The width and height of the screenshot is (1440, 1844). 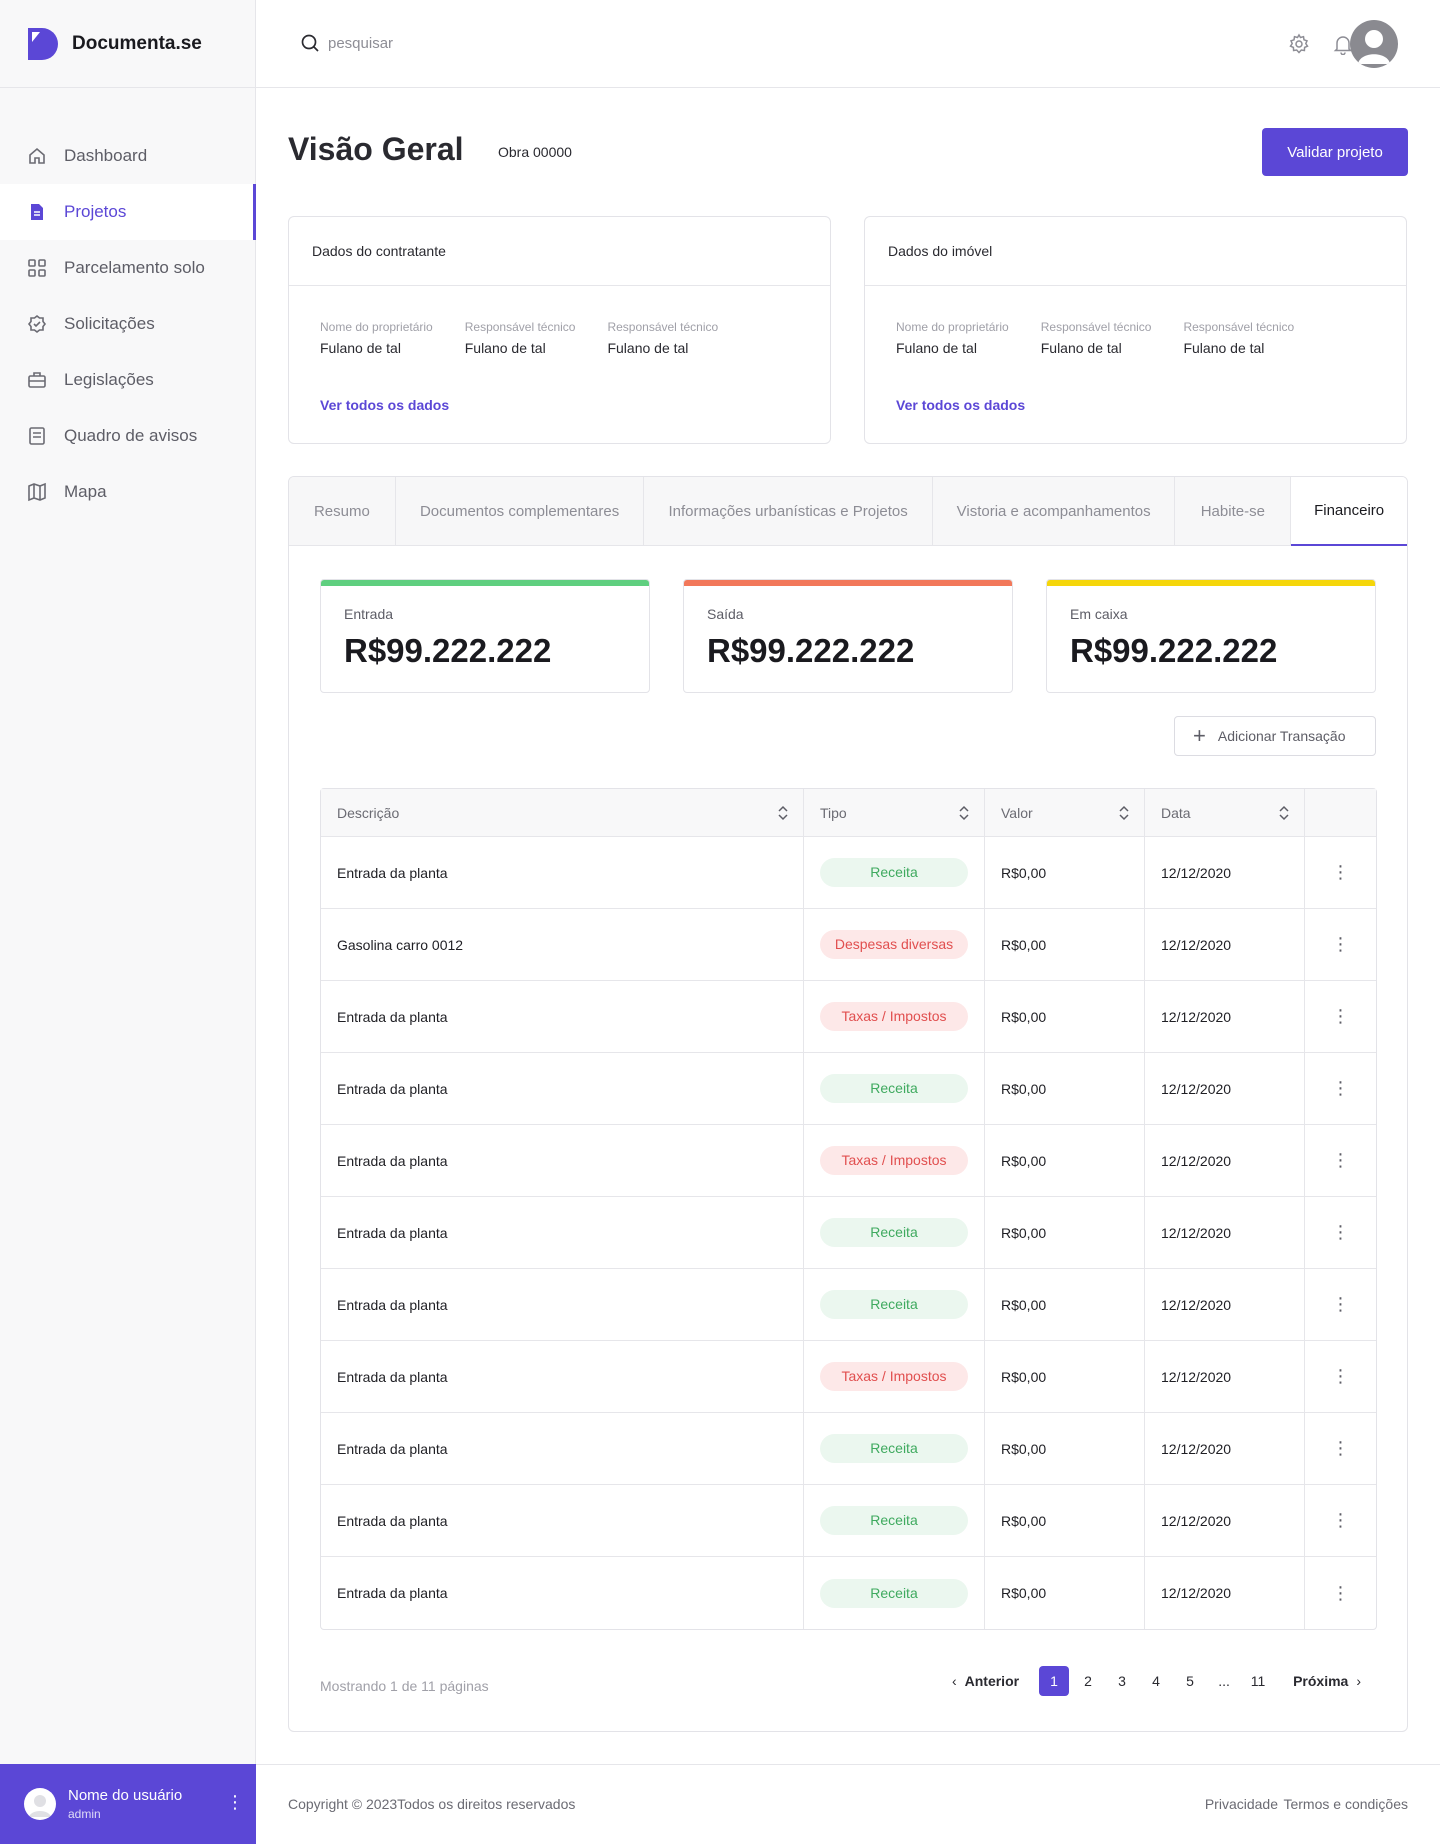 What do you see at coordinates (1088, 1681) in the screenshot?
I see `page-button: 2` at bounding box center [1088, 1681].